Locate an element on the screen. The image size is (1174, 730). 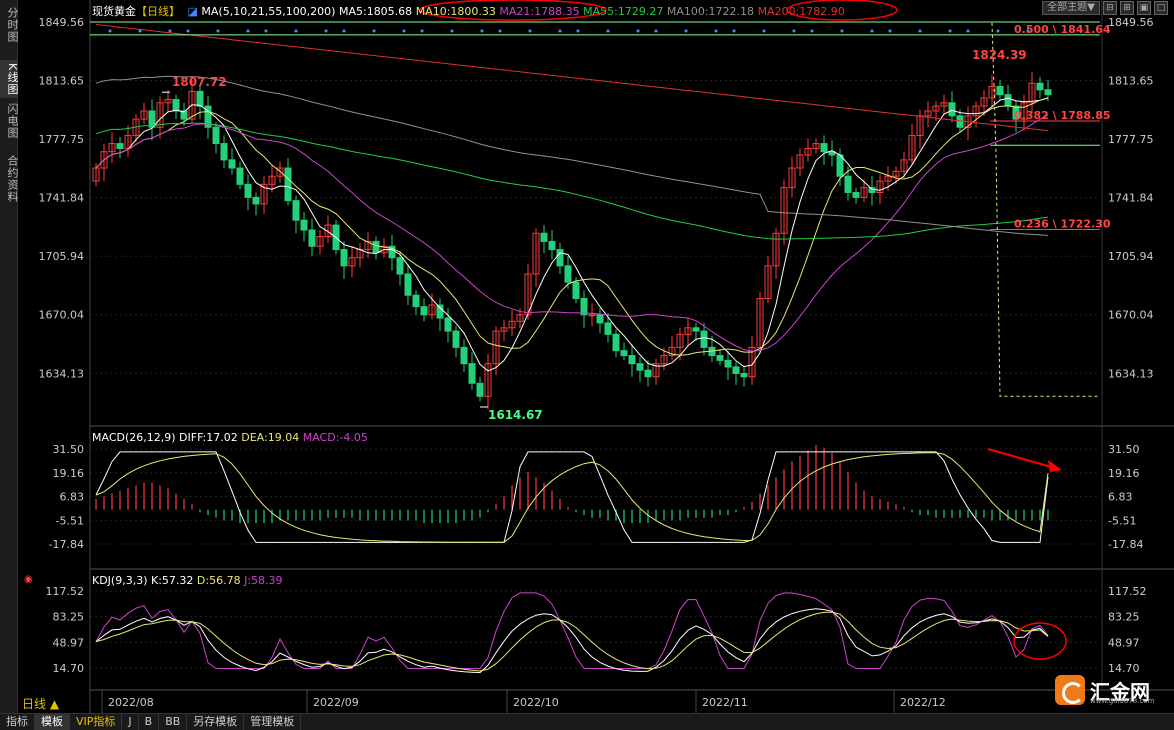
sidebar-tab-1: K线图 is located at coordinates (9, 79).